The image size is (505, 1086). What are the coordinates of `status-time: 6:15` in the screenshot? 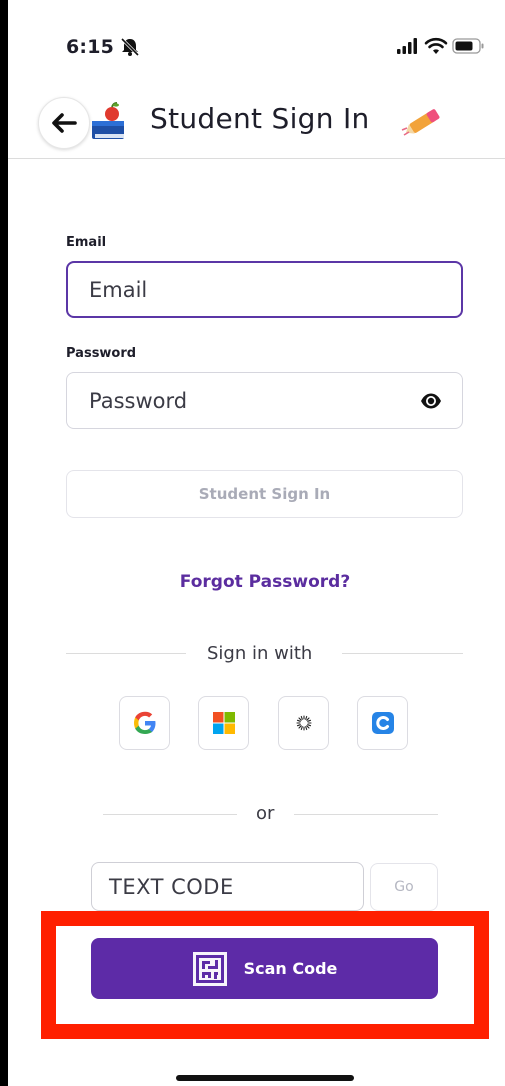 It's located at (90, 47).